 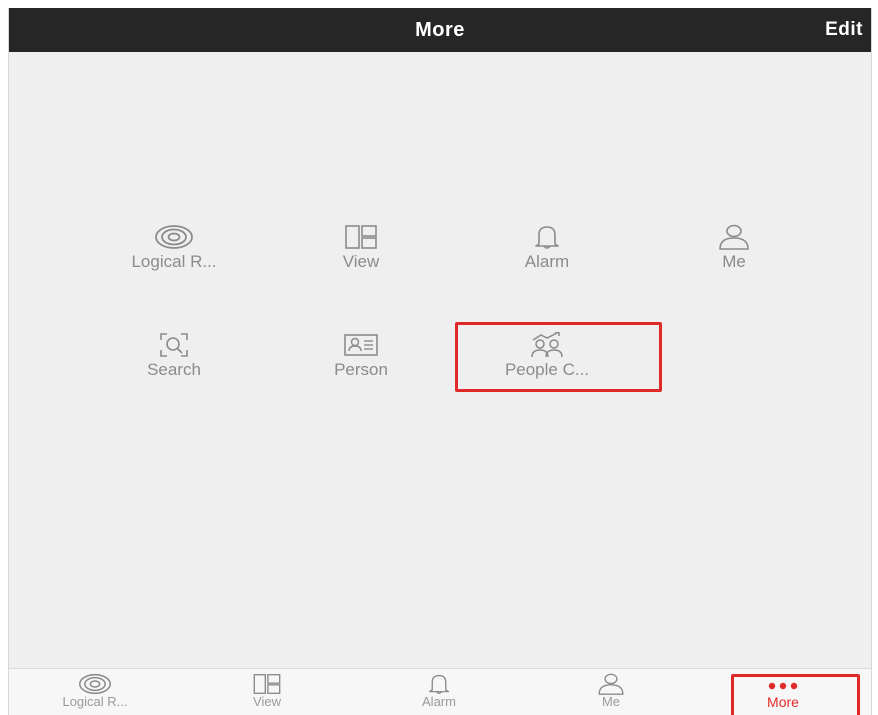 What do you see at coordinates (267, 701) in the screenshot?
I see `tab-label: View` at bounding box center [267, 701].